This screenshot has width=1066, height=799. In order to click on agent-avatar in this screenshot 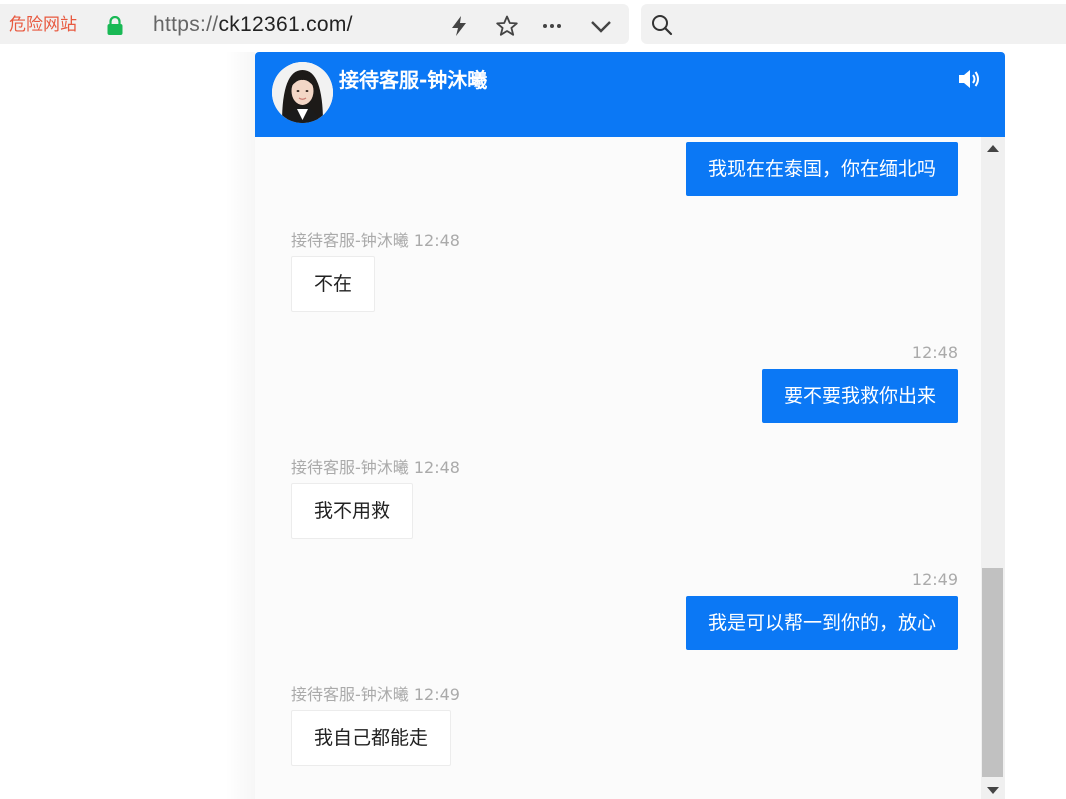, I will do `click(302, 92)`.